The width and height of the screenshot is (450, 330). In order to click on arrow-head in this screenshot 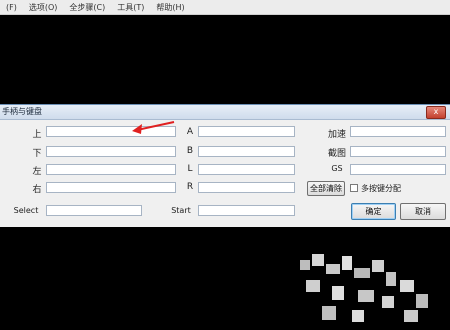, I will do `click(137, 129)`.